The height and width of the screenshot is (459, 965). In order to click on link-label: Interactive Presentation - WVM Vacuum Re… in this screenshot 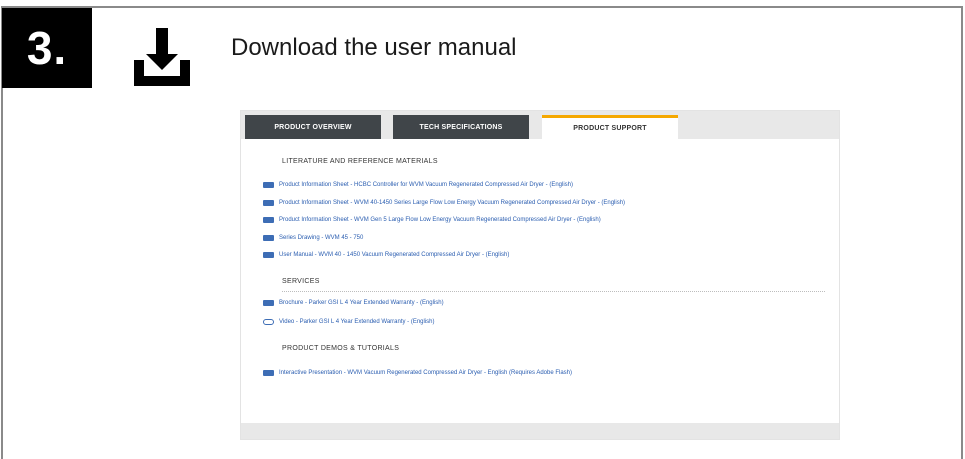, I will do `click(425, 373)`.